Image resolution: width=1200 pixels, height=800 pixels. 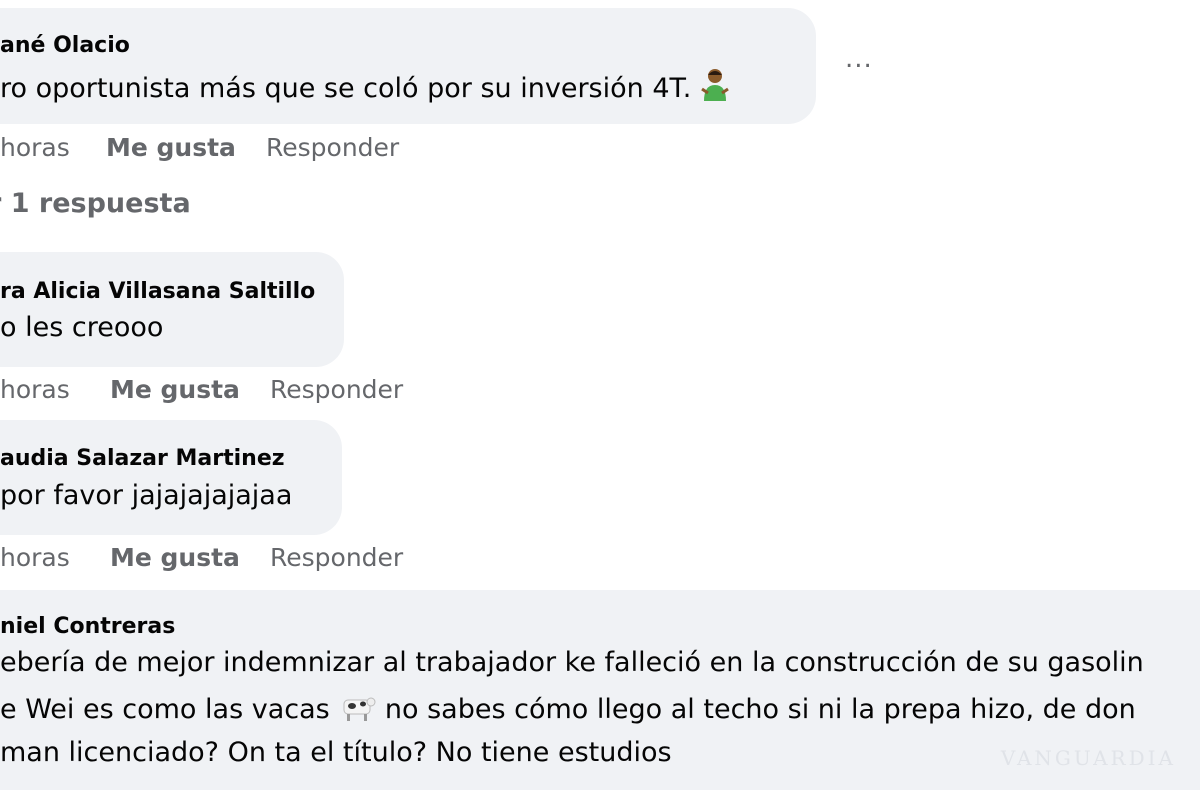 I want to click on cow-emoji-icon, so click(x=357, y=710).